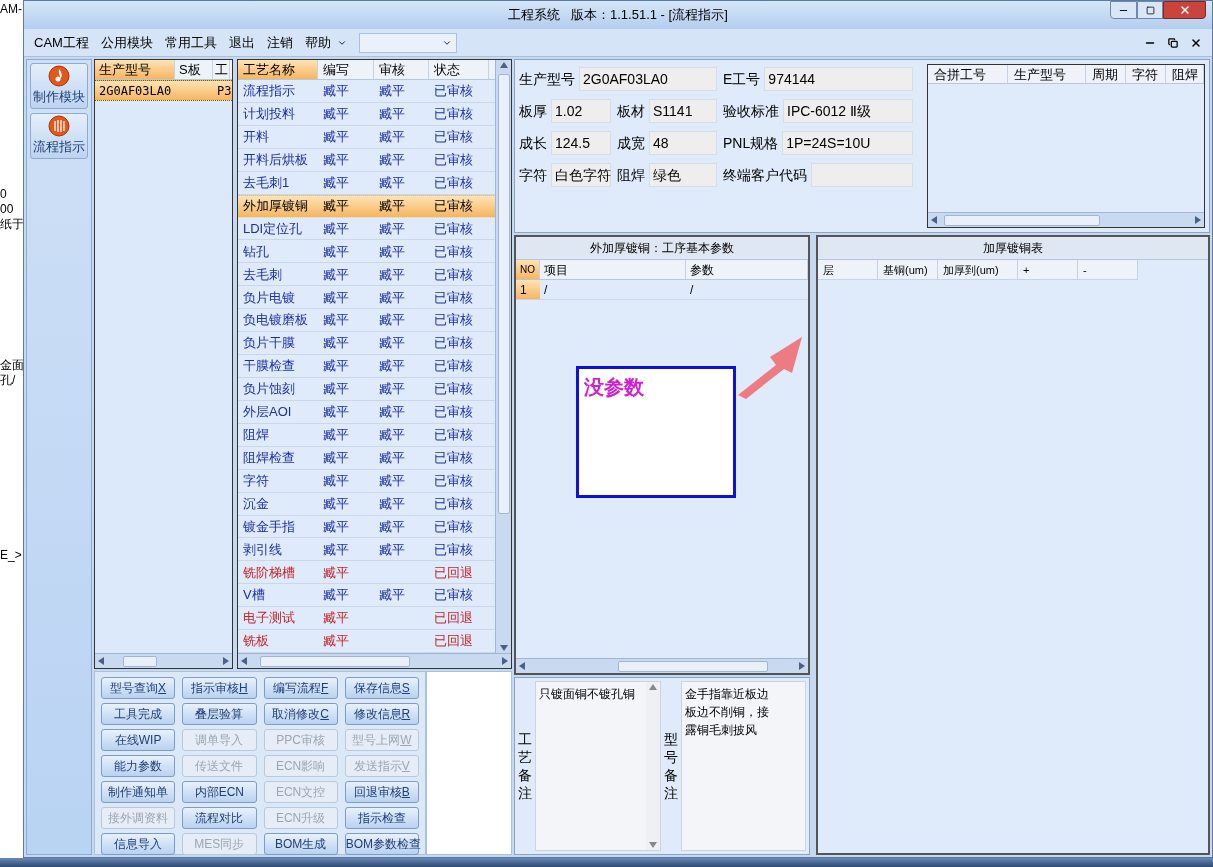 The width and height of the screenshot is (1213, 867). What do you see at coordinates (366, 160) in the screenshot?
I see `process-row: 开料后烘板 臧平 臧平 已审核` at bounding box center [366, 160].